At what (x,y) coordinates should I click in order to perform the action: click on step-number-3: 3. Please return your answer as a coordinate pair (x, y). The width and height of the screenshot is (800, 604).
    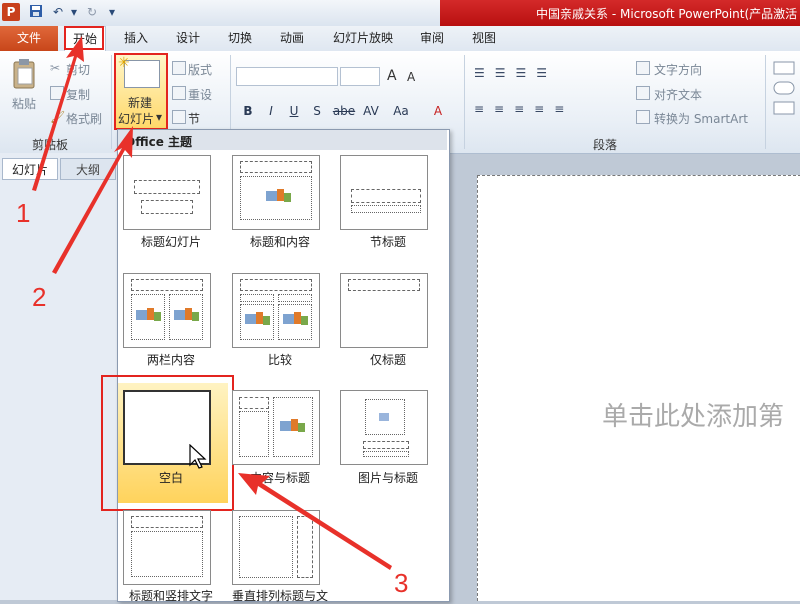
    Looking at the image, I should click on (401, 583).